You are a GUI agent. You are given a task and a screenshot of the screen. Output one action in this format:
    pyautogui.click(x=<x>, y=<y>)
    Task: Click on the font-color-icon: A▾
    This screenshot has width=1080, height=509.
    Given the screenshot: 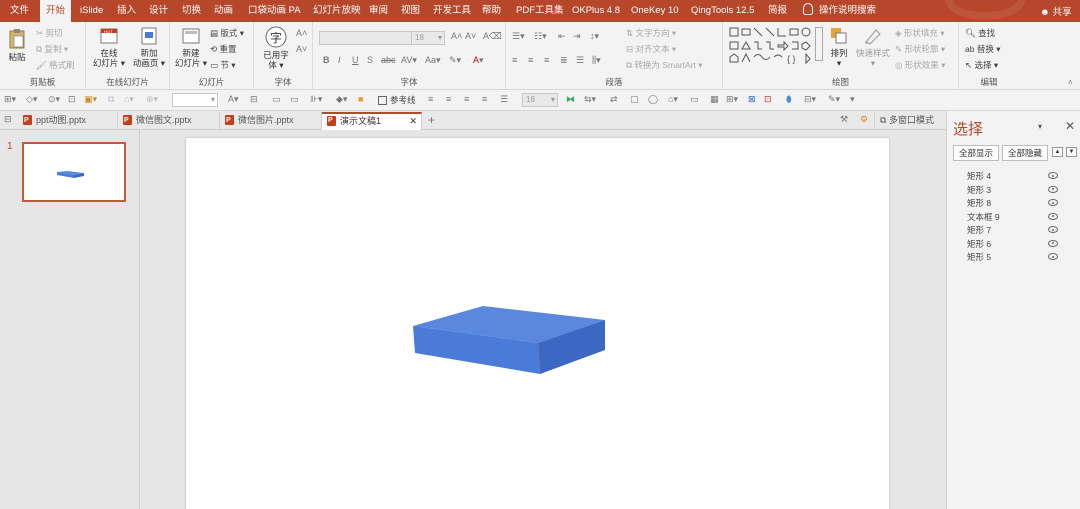 What is the action you would take?
    pyautogui.click(x=478, y=60)
    